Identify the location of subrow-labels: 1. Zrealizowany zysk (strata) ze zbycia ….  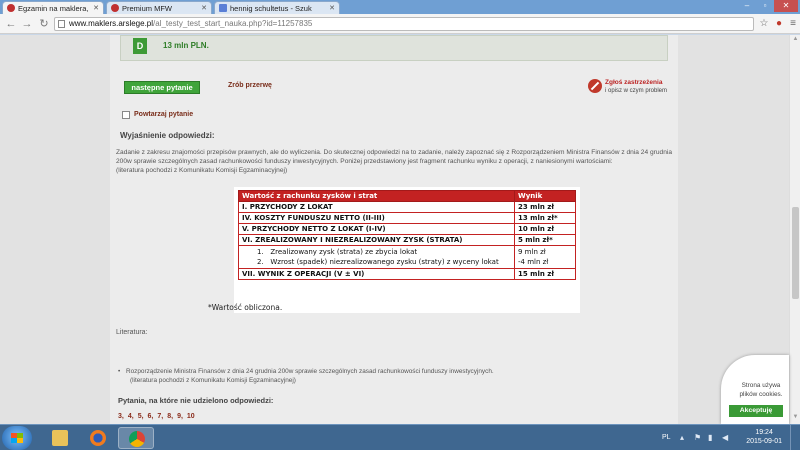
(376, 257).